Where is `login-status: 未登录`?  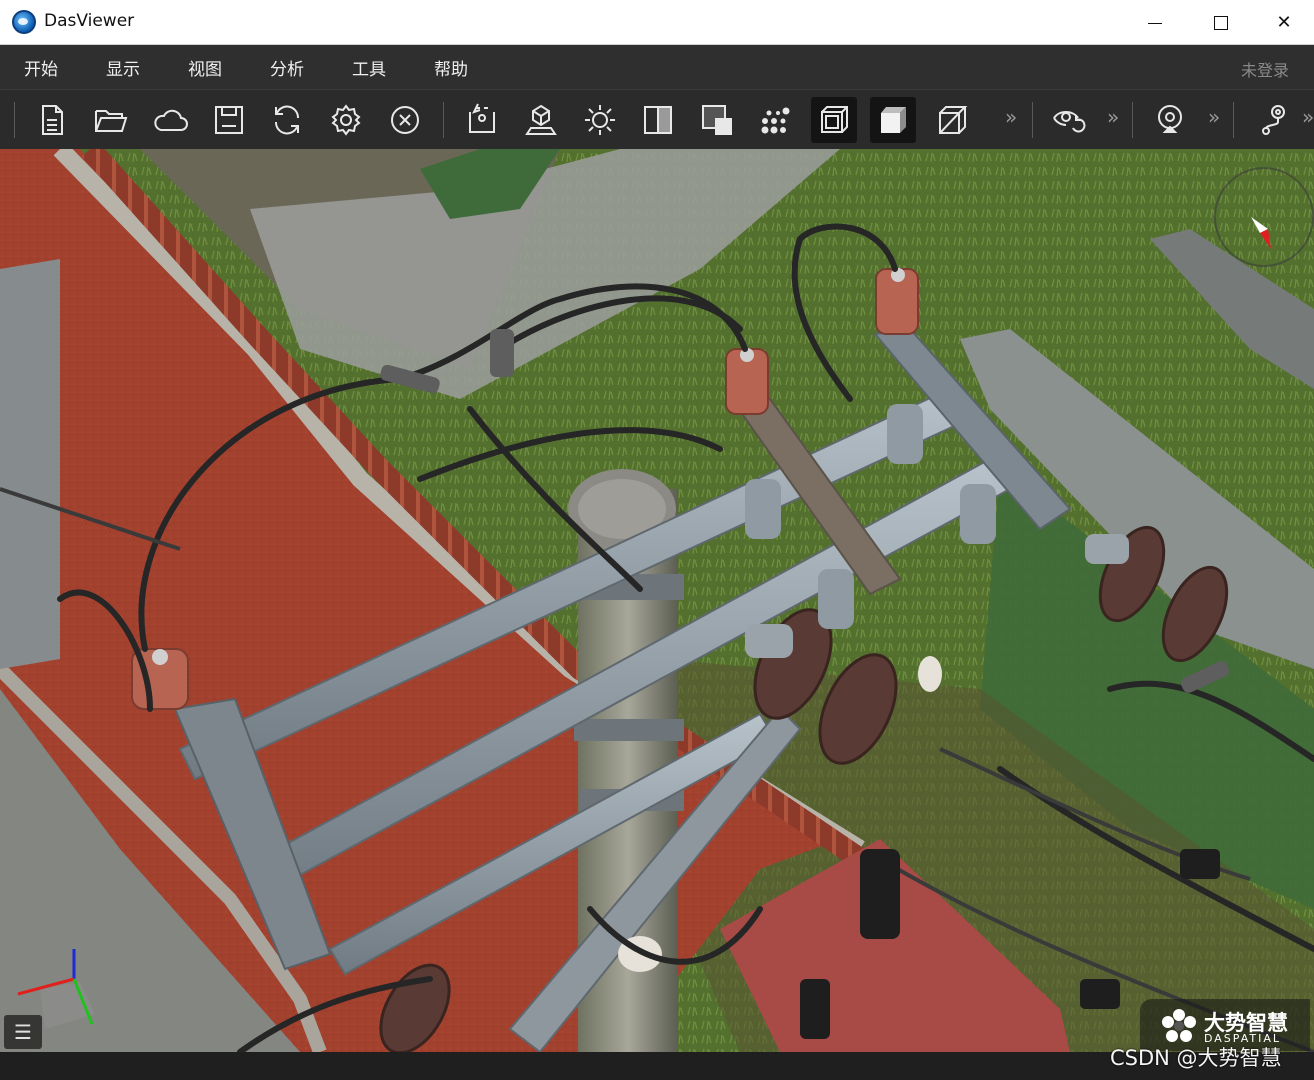
login-status: 未登录 is located at coordinates (1265, 69).